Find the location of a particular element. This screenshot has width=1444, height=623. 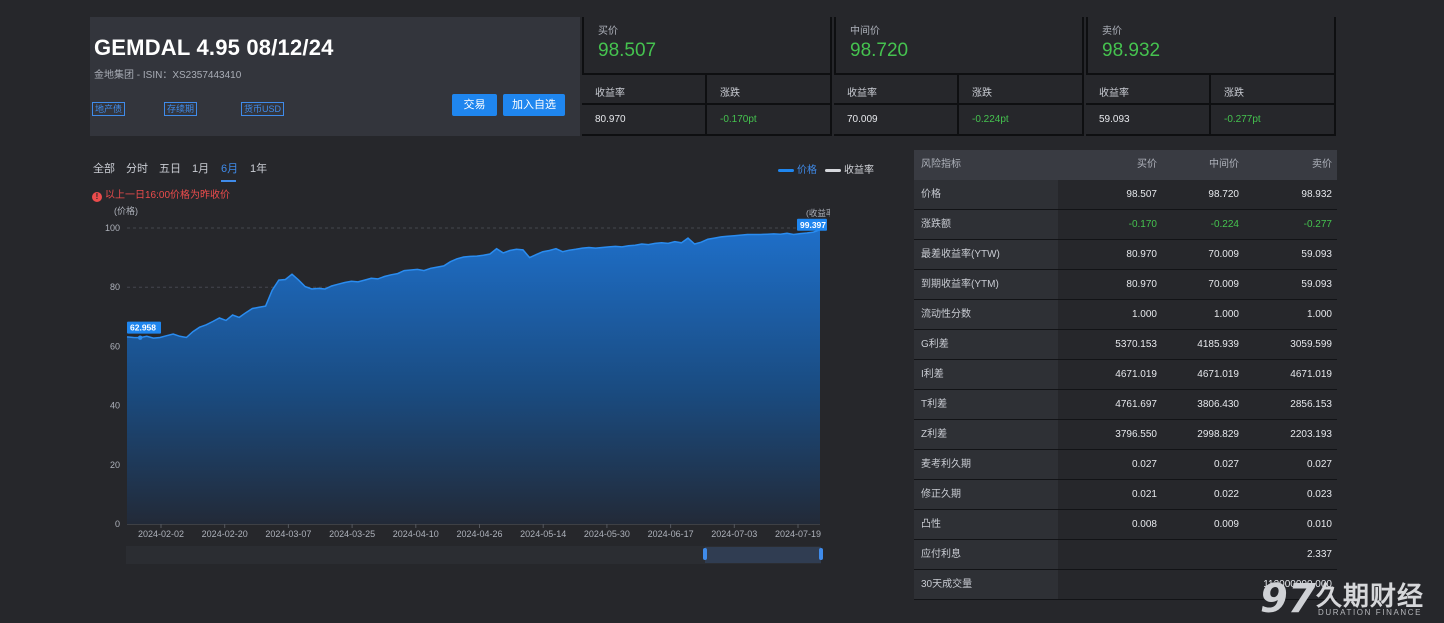

watermark-logo-icon: 97 is located at coordinates (1288, 597).